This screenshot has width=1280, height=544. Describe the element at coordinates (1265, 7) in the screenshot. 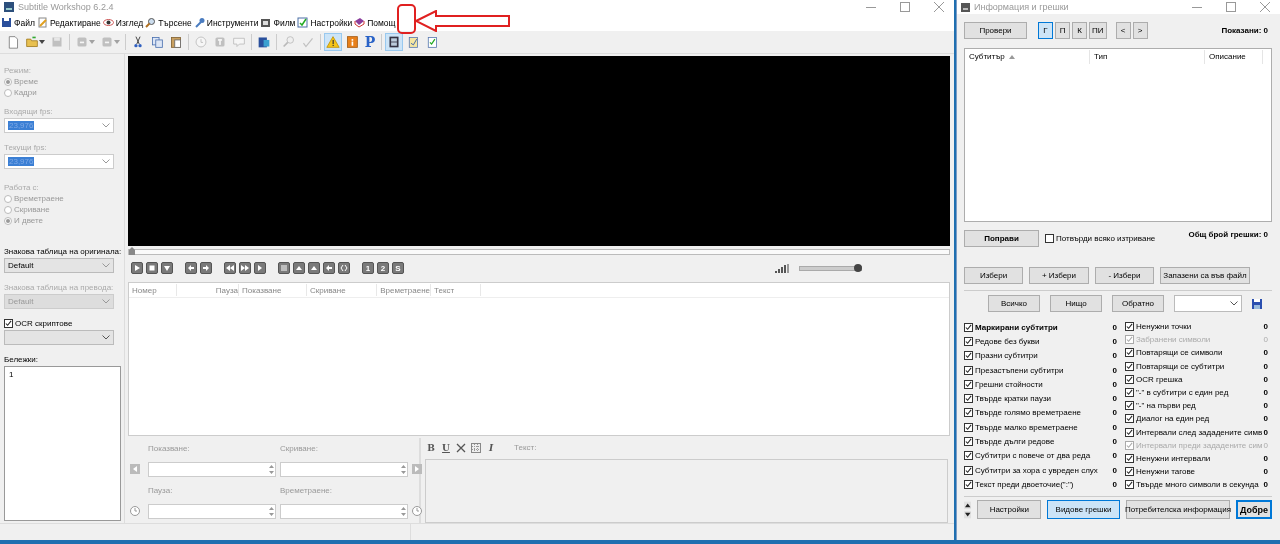

I see `close-icon` at that location.